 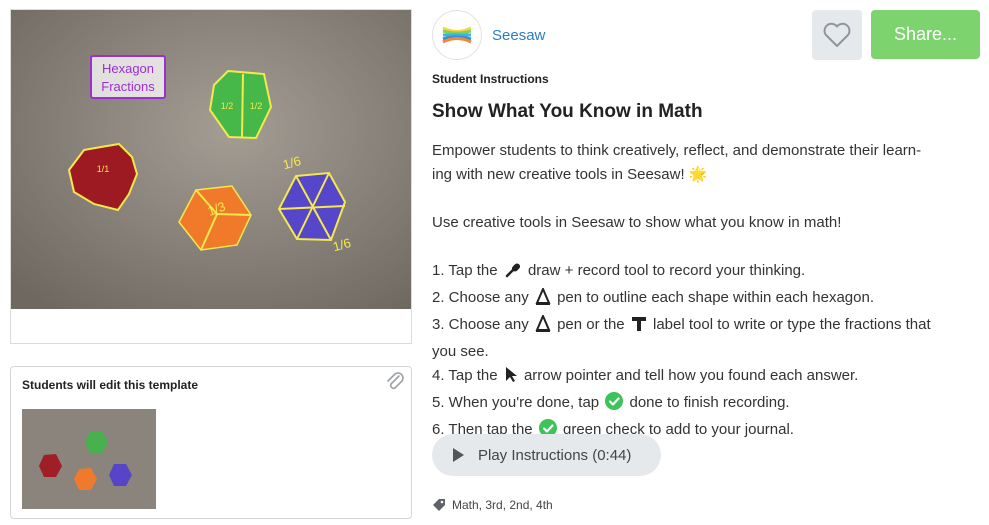 I want to click on play-instructions-button: Play Instructions (0:44), so click(x=546, y=455).